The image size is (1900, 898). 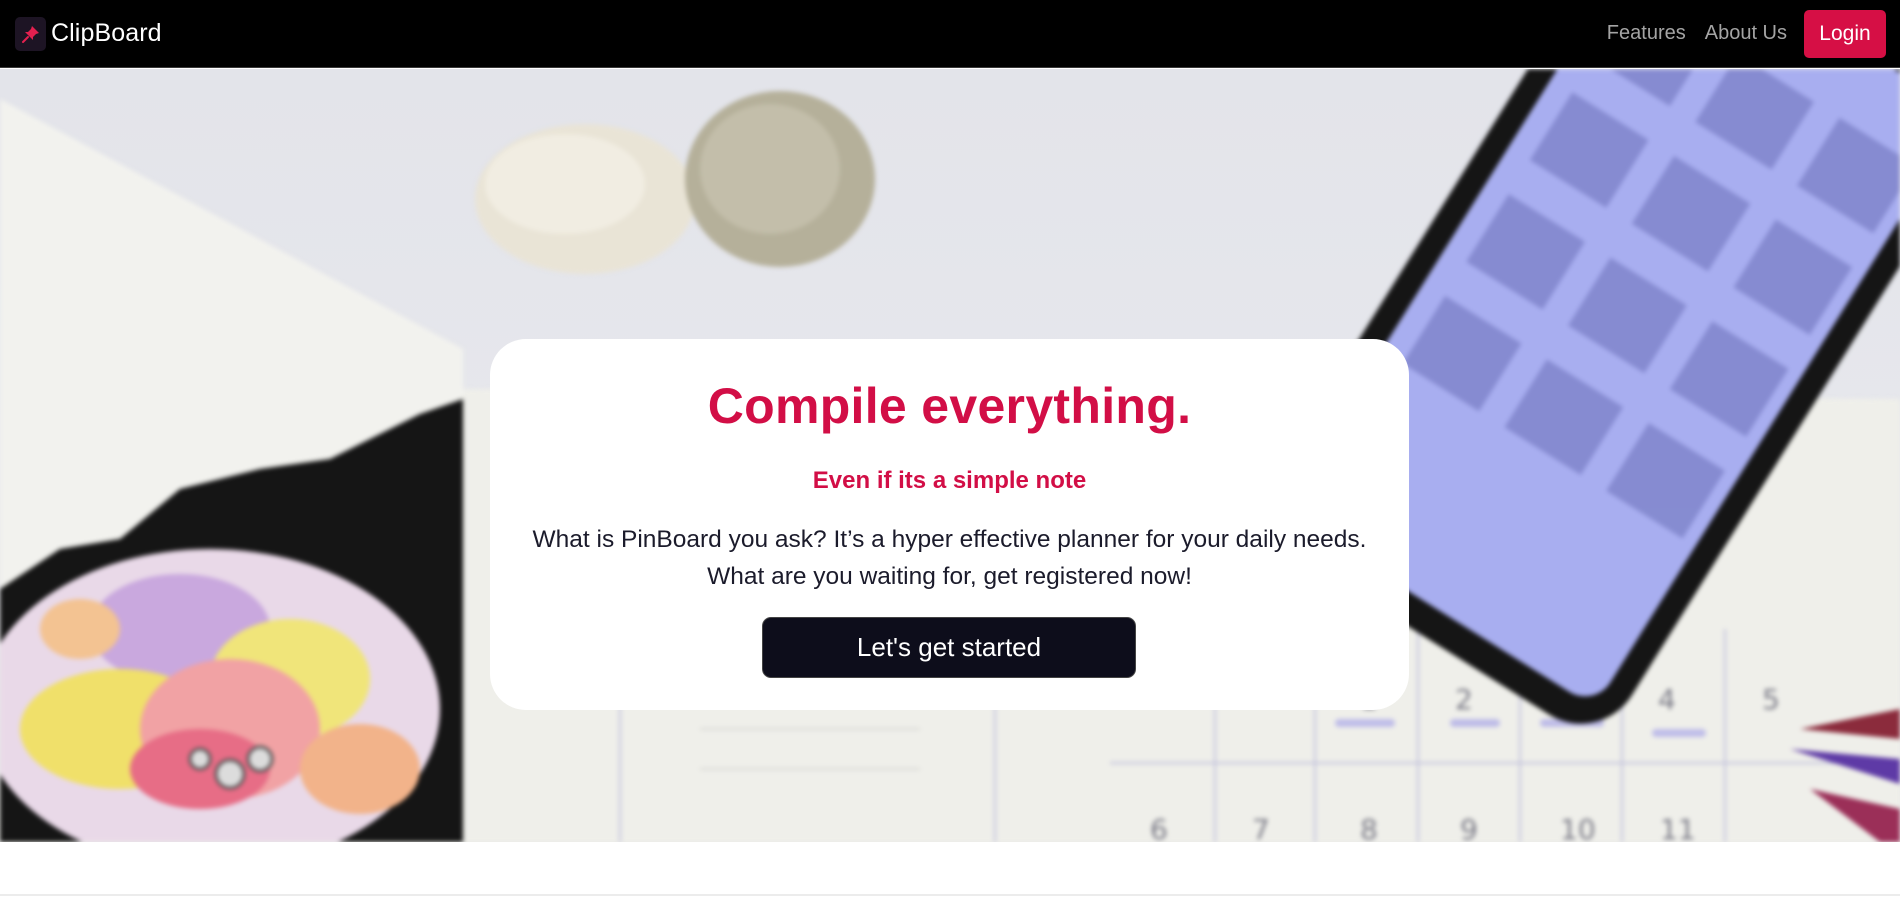 What do you see at coordinates (1667, 699) in the screenshot?
I see `svg-text: 4` at bounding box center [1667, 699].